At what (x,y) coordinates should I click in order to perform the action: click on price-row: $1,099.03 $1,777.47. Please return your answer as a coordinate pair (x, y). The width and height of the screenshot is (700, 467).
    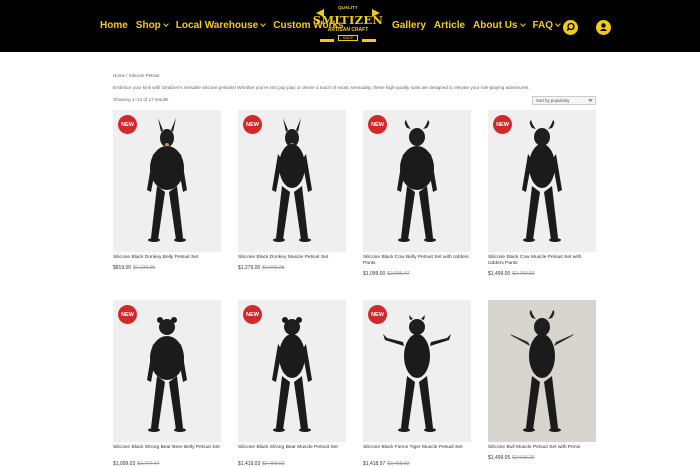
    Looking at the image, I should click on (136, 464).